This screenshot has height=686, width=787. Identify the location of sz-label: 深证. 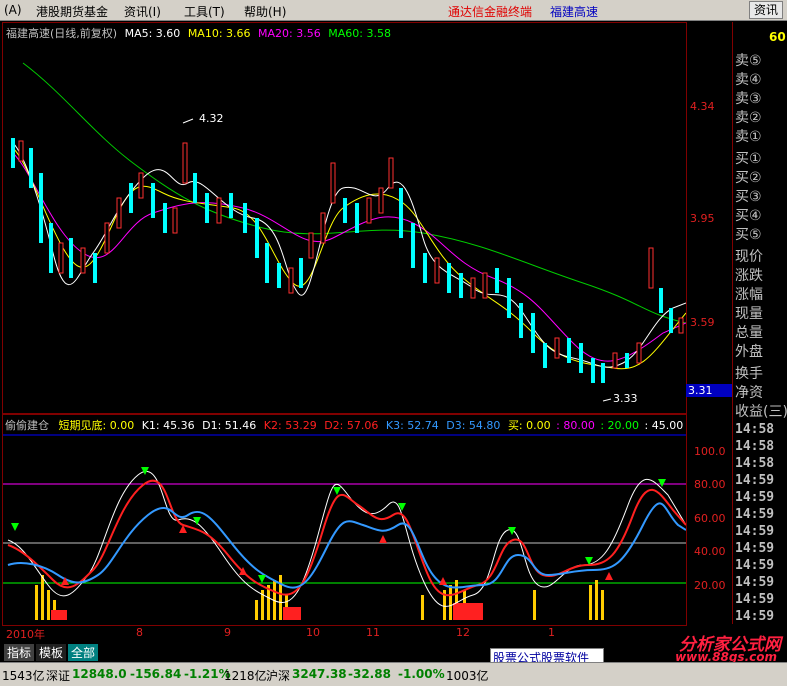
(58, 676).